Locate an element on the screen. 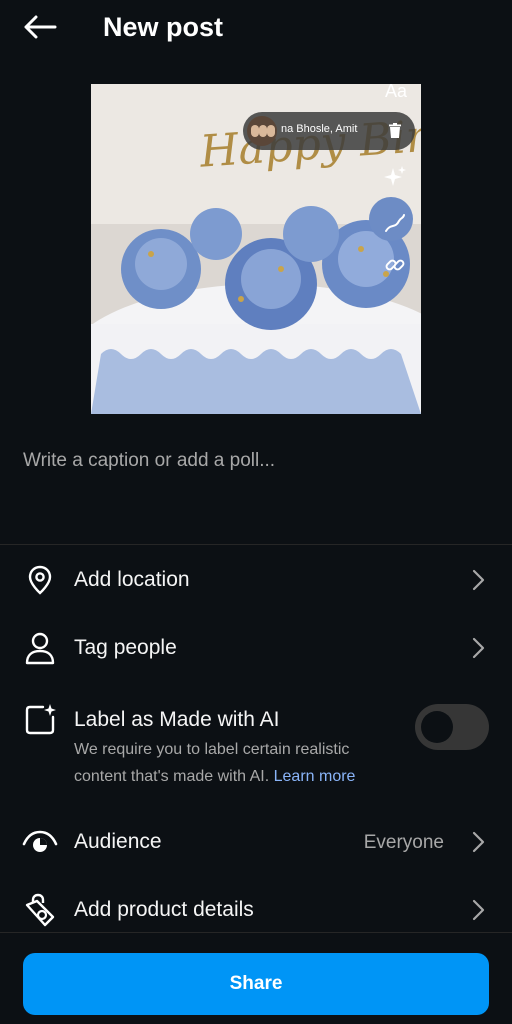 The image size is (512, 1024). add-location-row: Add location is located at coordinates (256, 580).